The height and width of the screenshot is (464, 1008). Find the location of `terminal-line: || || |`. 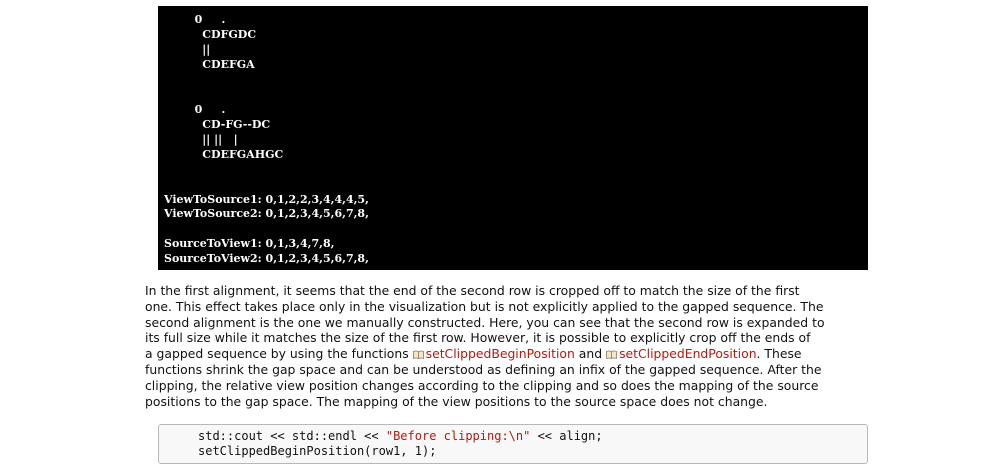

terminal-line: || || | is located at coordinates (201, 139).